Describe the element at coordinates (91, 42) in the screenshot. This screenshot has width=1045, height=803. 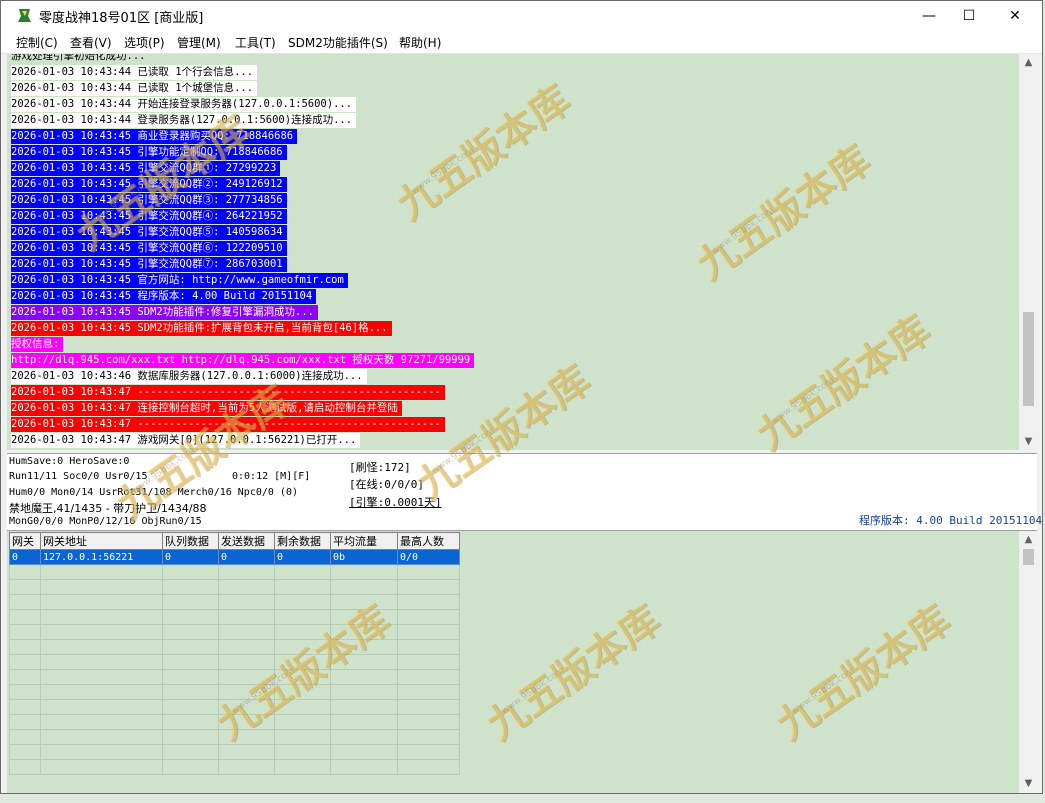
I see `menu-view: 查看(V)` at that location.